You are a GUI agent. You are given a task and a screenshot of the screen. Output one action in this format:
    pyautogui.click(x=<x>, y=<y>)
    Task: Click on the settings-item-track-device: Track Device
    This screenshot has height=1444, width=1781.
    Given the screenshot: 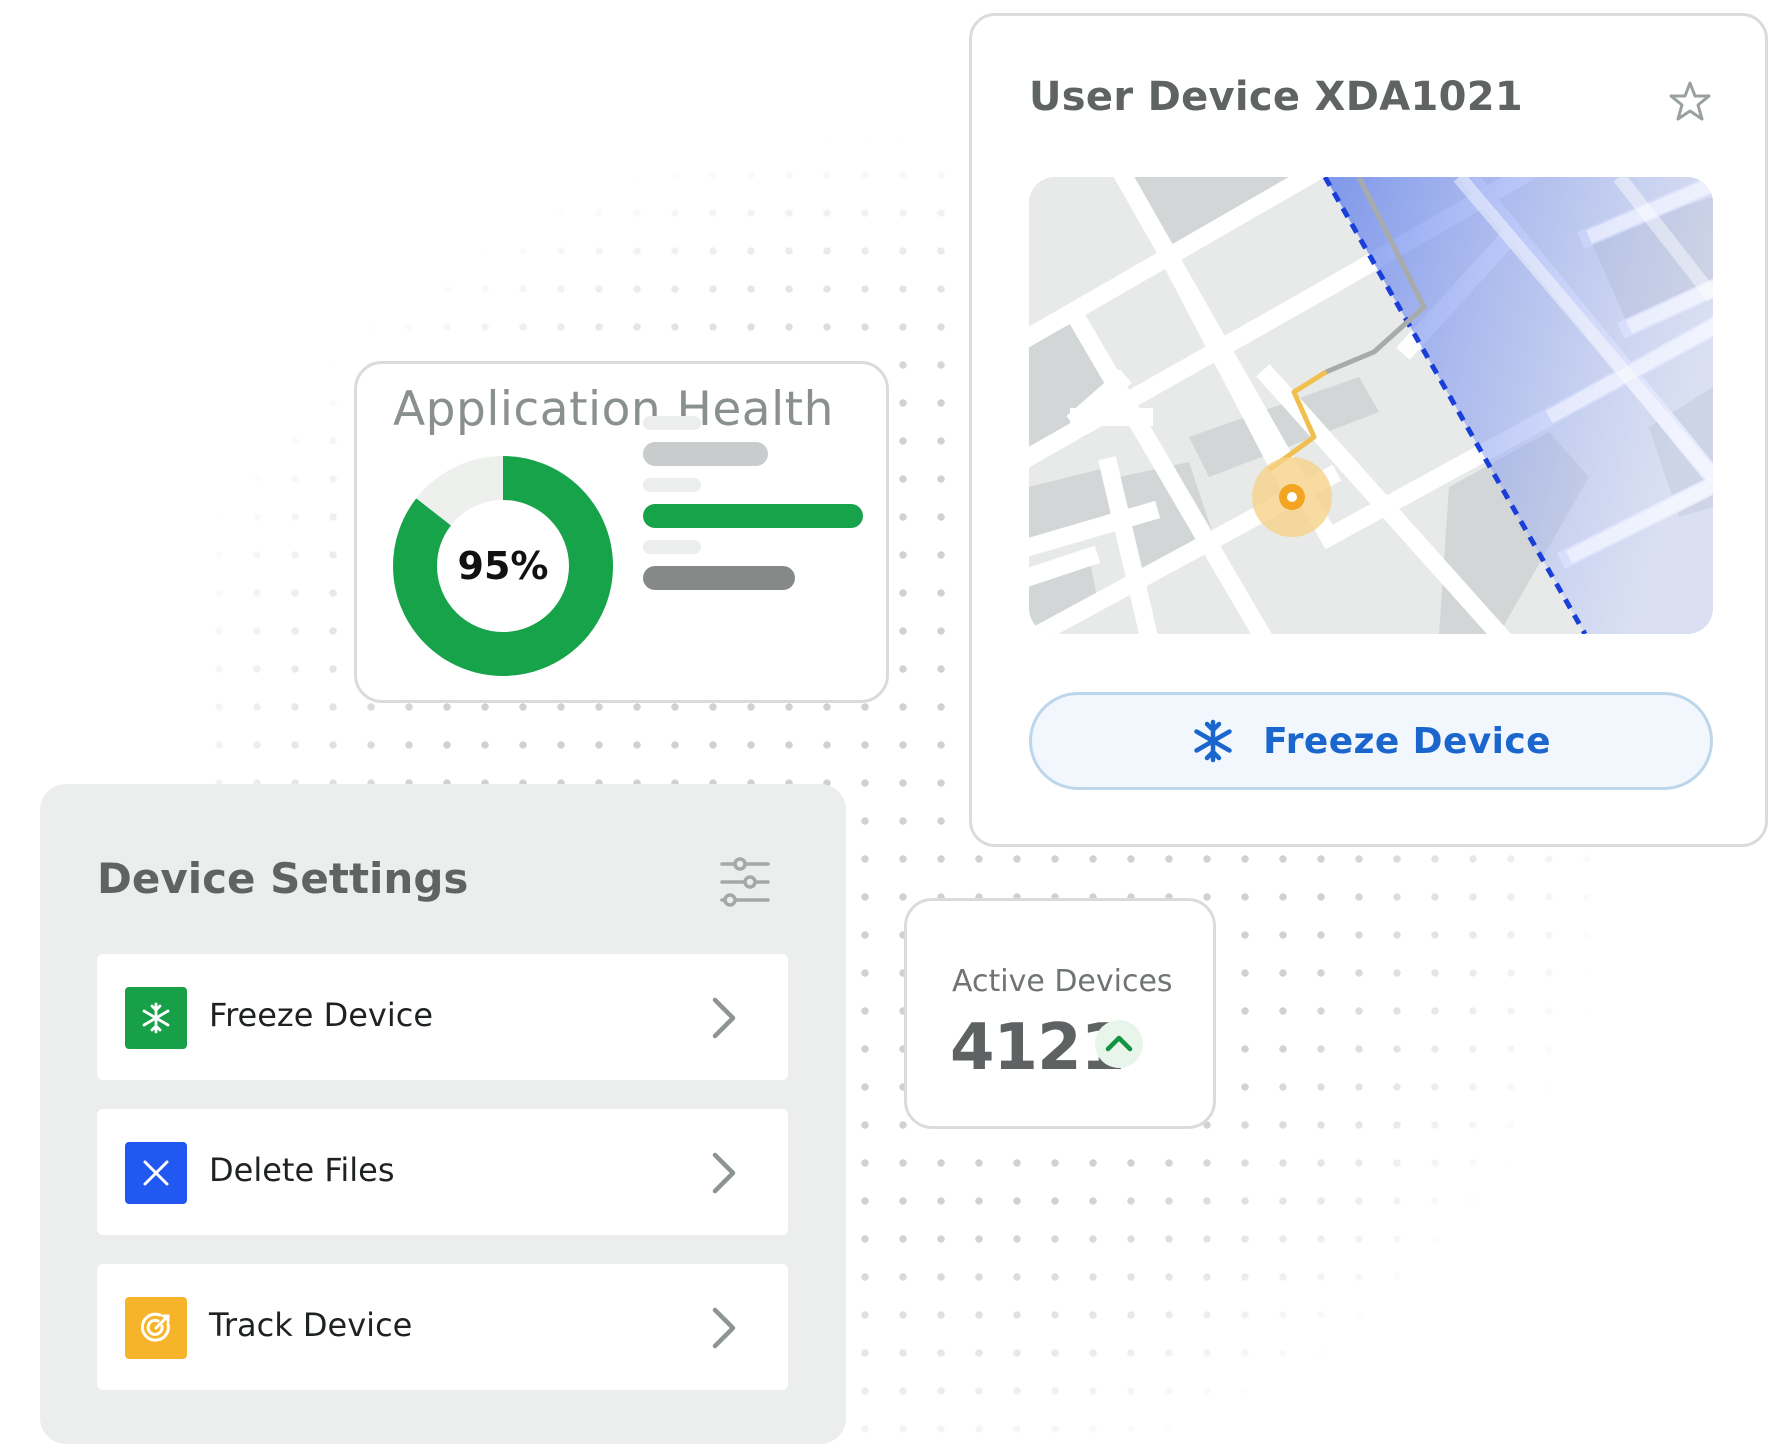 What is the action you would take?
    pyautogui.click(x=442, y=1327)
    